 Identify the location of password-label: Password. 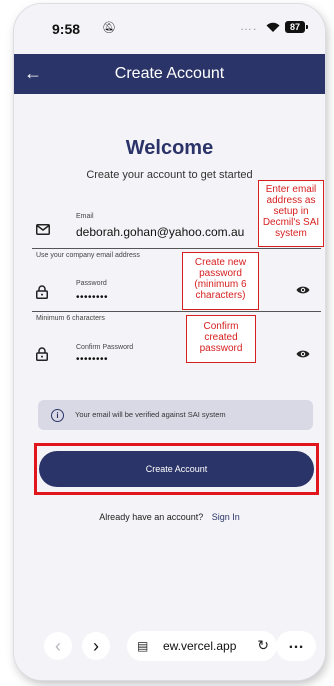
(91, 283).